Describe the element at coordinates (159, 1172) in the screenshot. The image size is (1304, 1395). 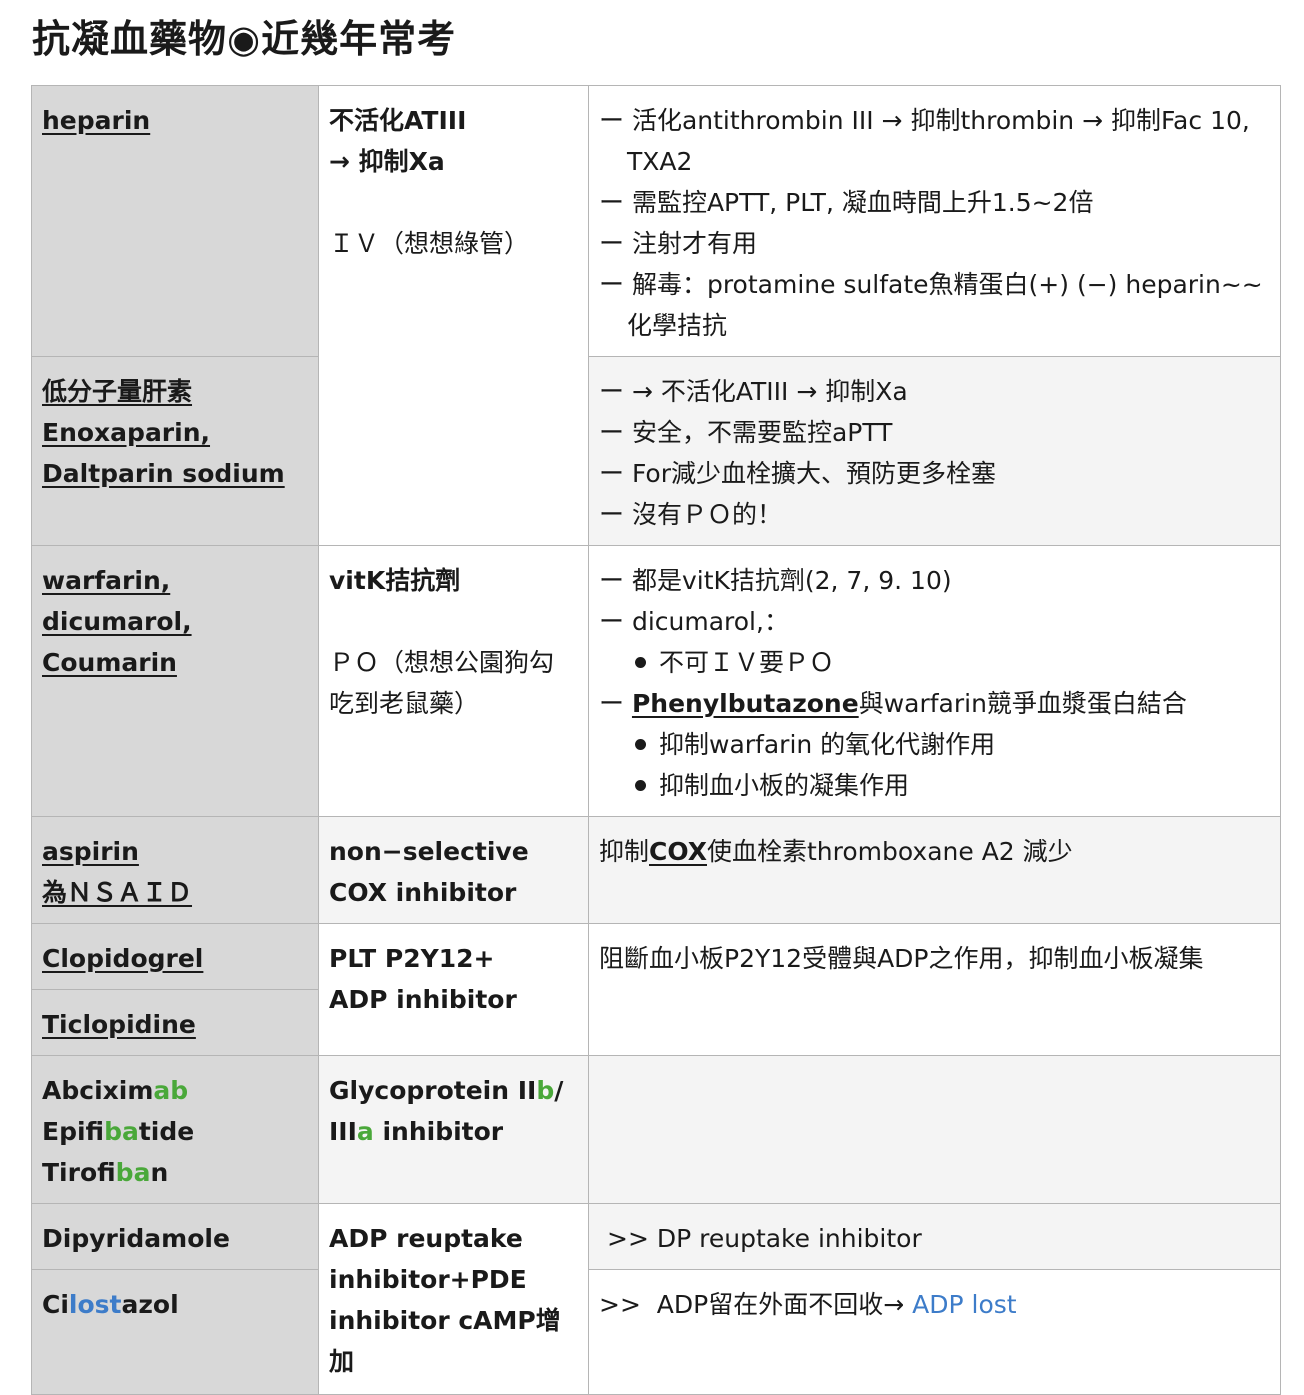
I see `drug-text: n` at that location.